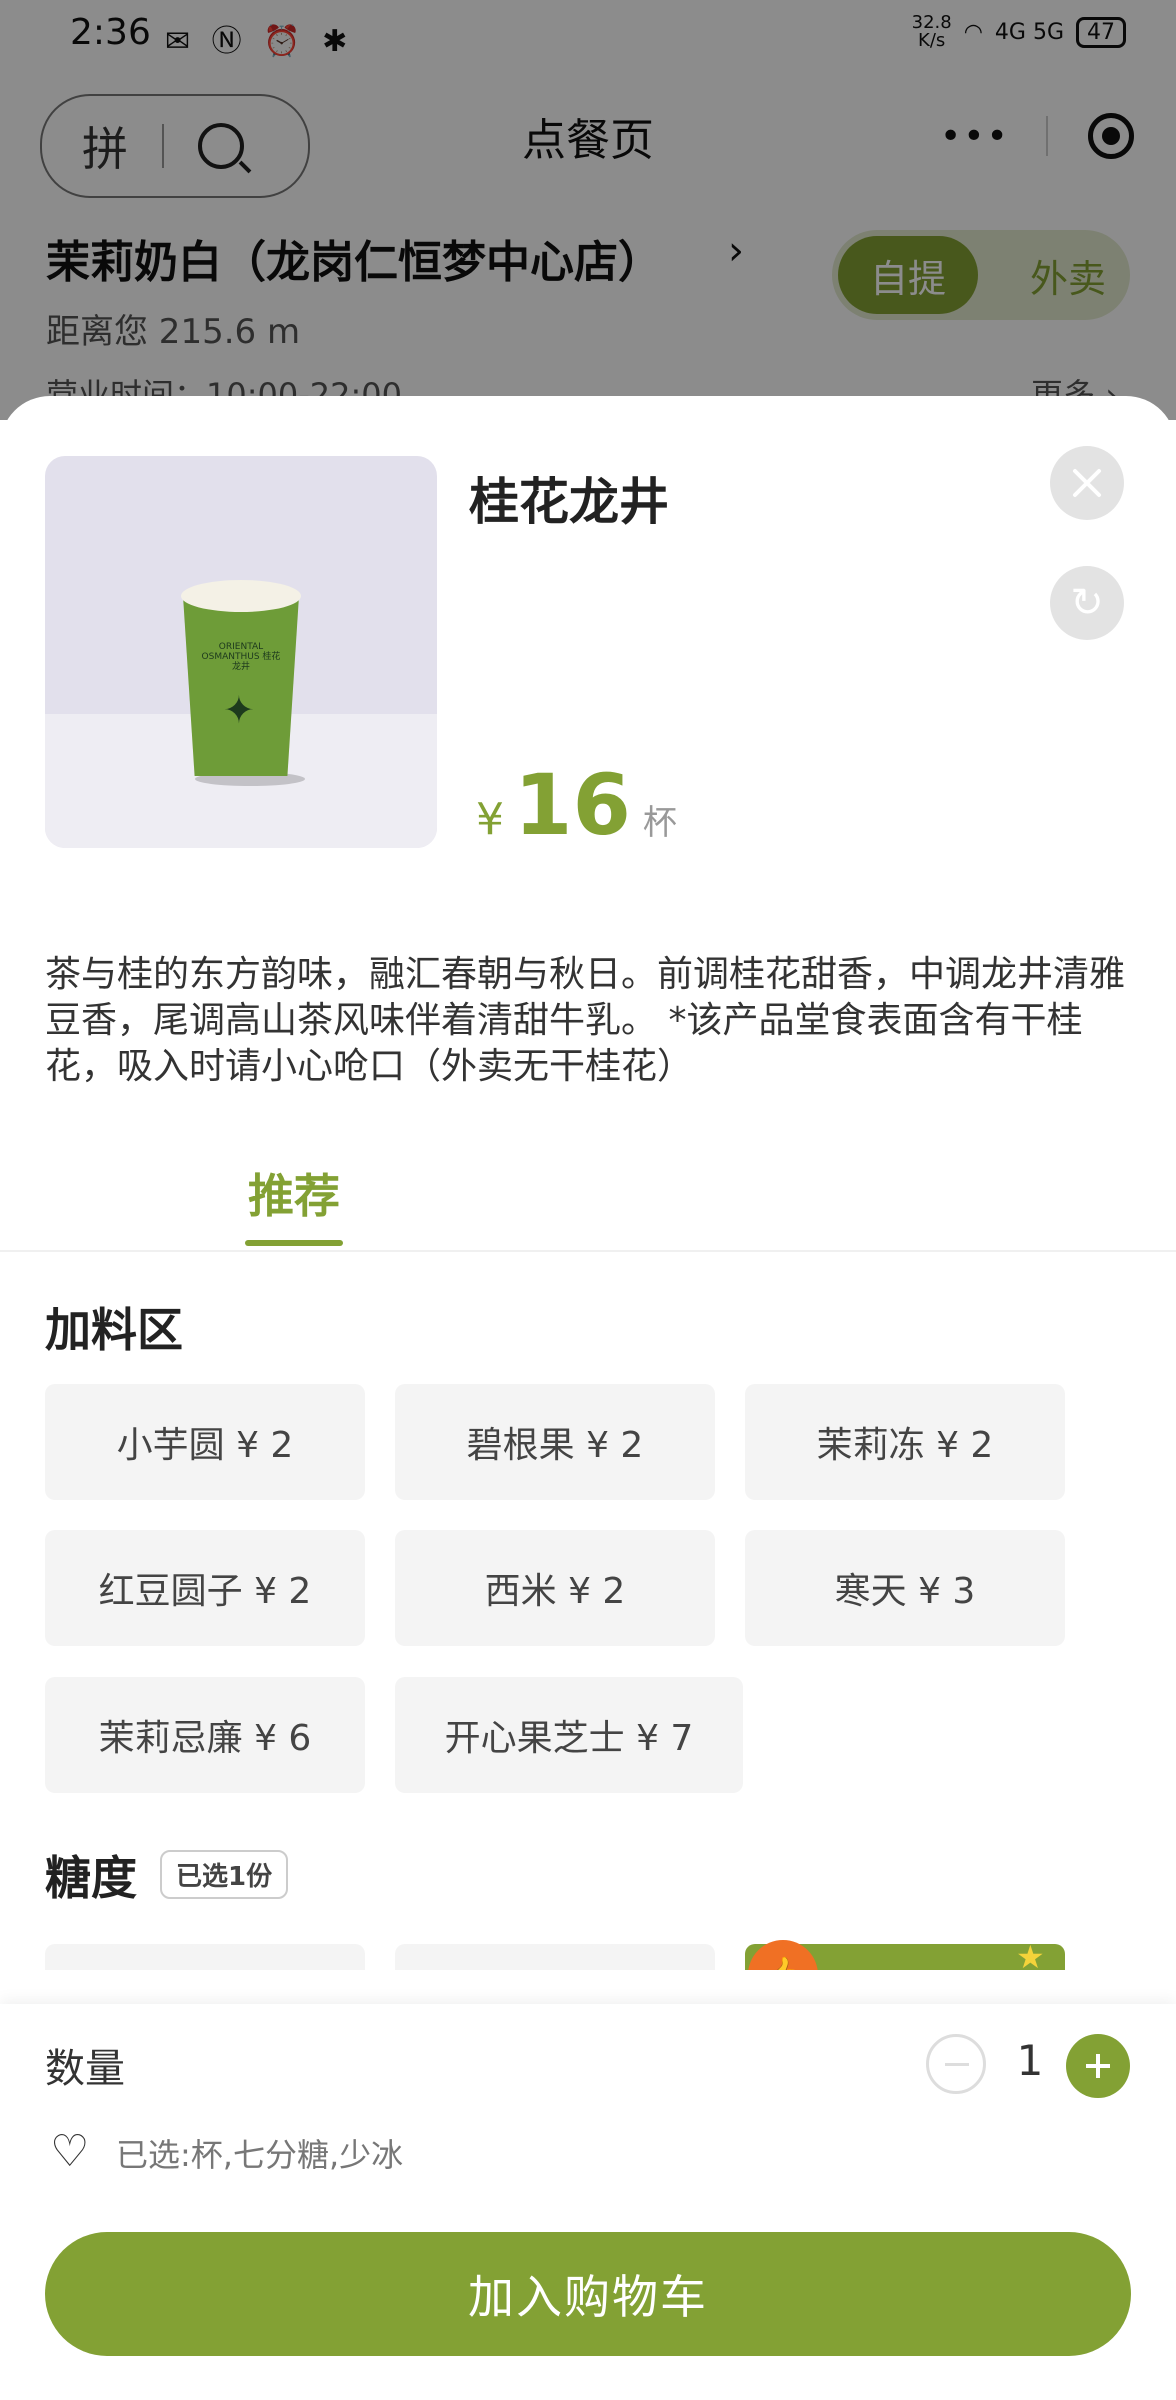  What do you see at coordinates (239, 710) in the screenshot?
I see `leaf-logo-icon: ✦` at bounding box center [239, 710].